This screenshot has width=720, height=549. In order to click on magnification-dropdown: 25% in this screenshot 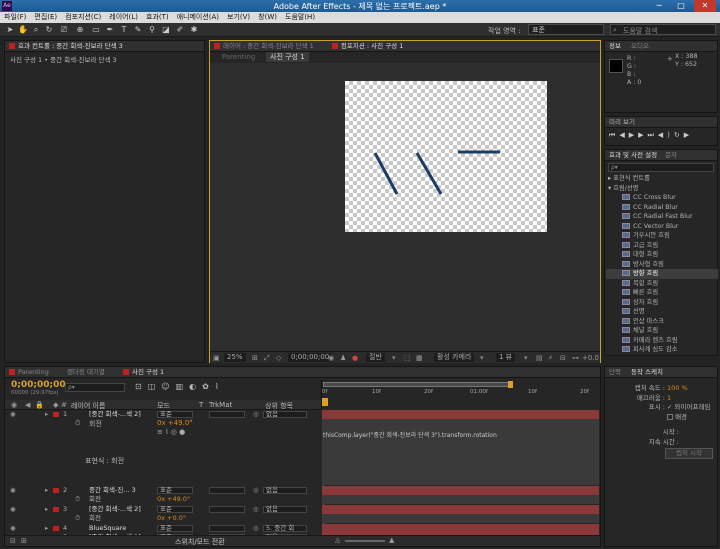, I will do `click(235, 357)`.